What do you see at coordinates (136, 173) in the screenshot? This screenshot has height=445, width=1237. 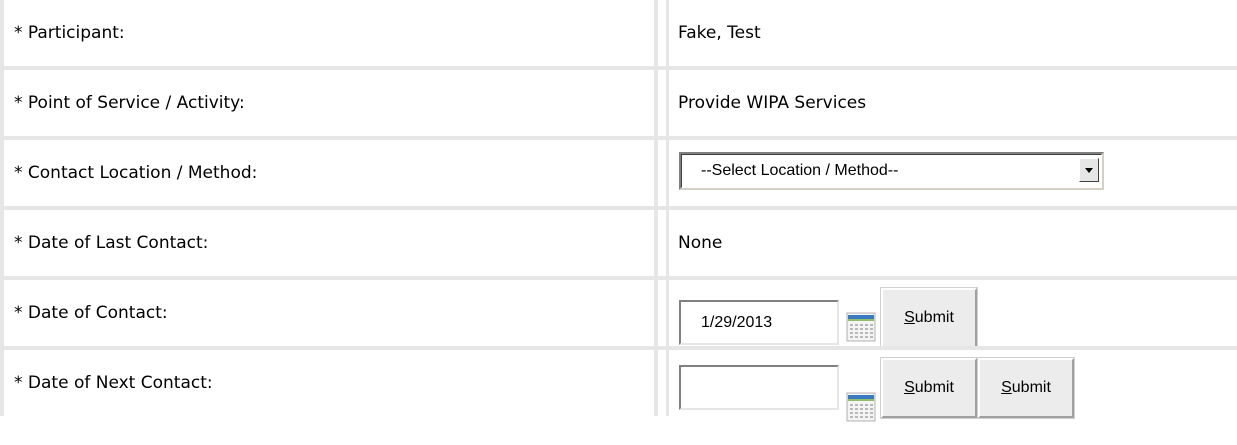 I see `contact-location-label: * Contact Location / Method:` at bounding box center [136, 173].